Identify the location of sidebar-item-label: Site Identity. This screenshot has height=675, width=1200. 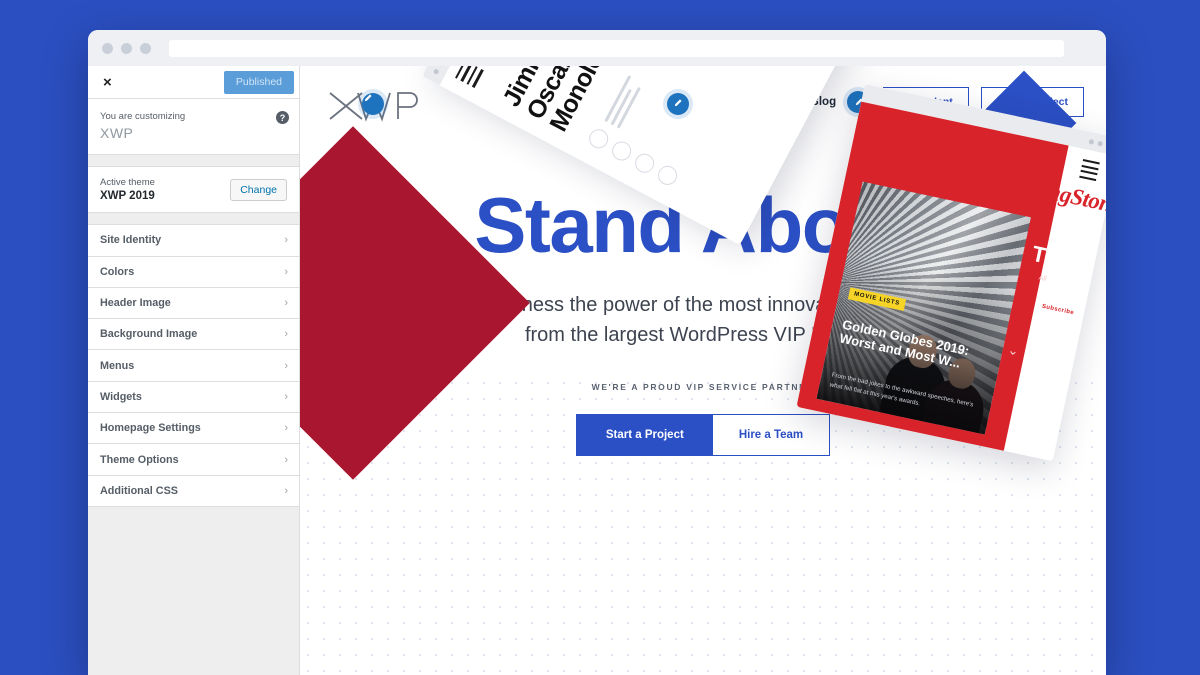
(131, 240).